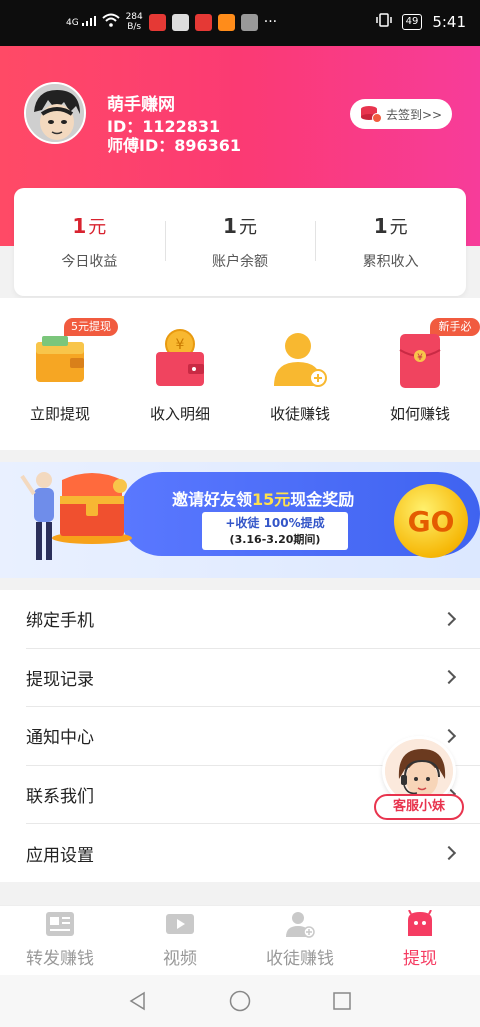  Describe the element at coordinates (322, 499) in the screenshot. I see `banner-title-suffix: 现金奖励` at that location.